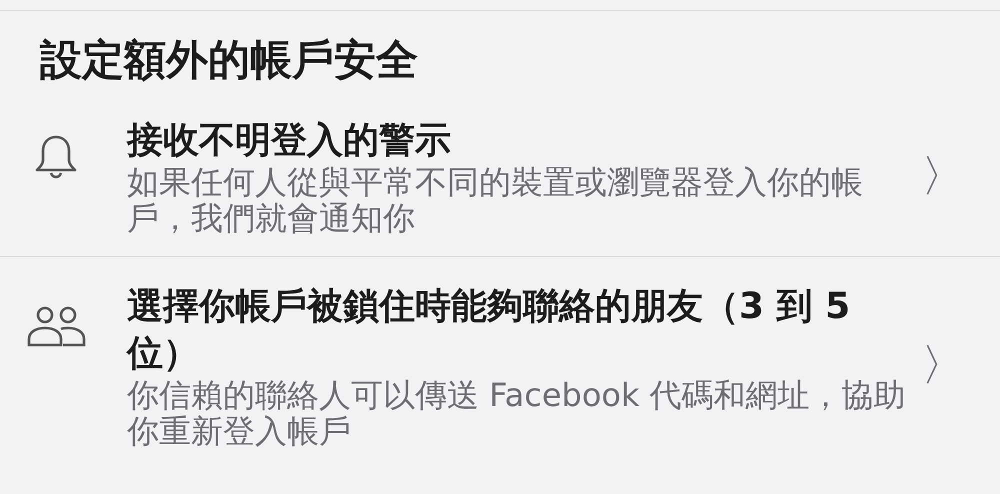  I want to click on section-heading: 設定額外的帳戶安全, so click(229, 60).